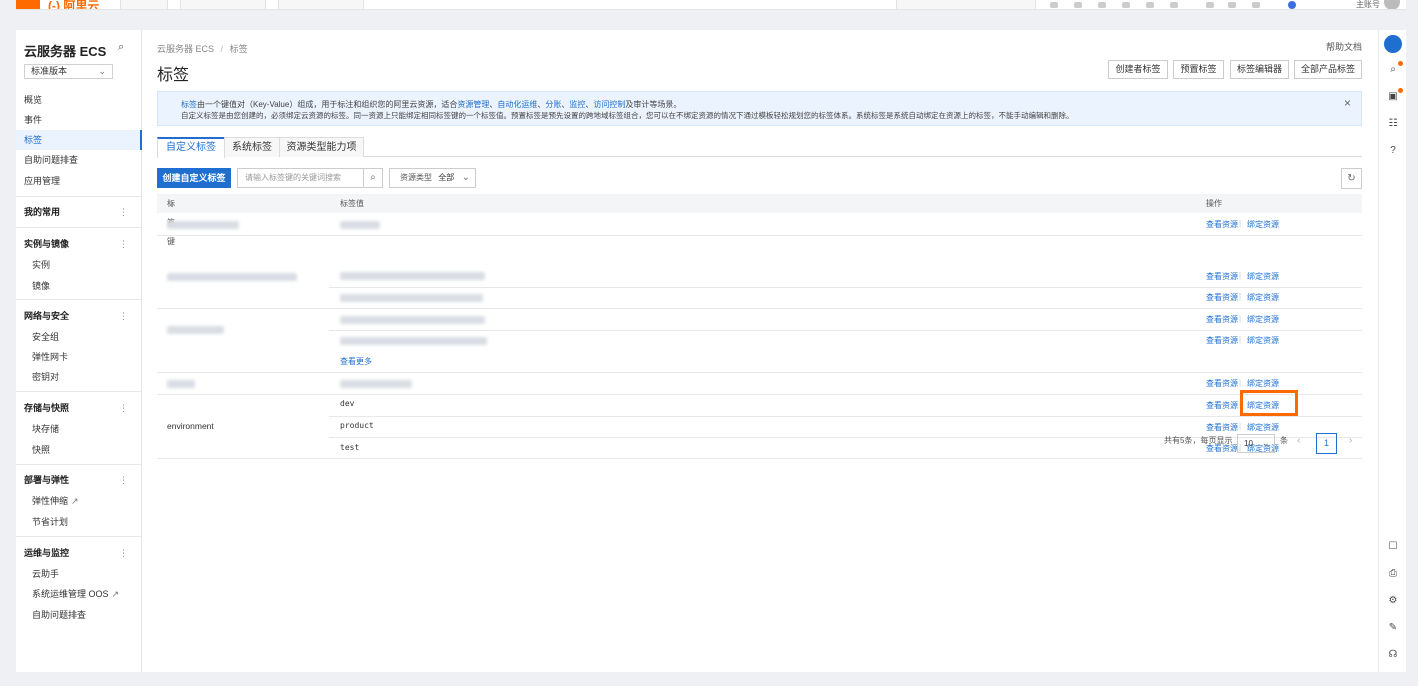  I want to click on sidebar-item-snapshots: 快照, so click(79, 450).